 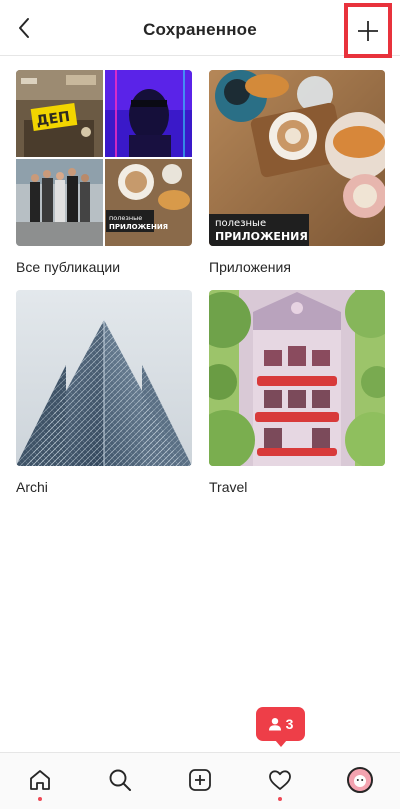 What do you see at coordinates (250, 267) in the screenshot?
I see `collection-label: Приложения` at bounding box center [250, 267].